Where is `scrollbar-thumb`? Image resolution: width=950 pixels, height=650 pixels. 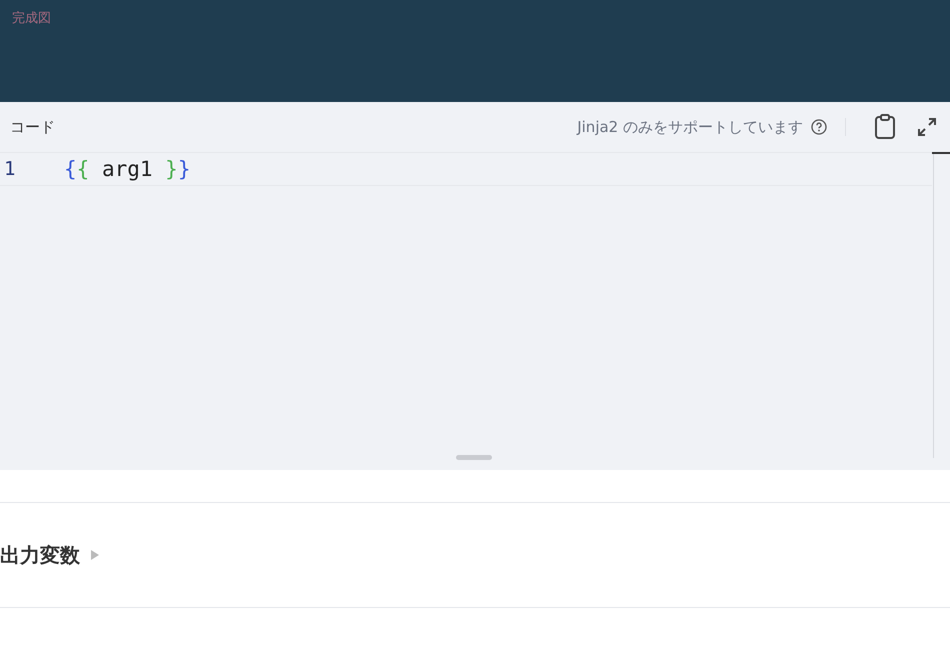 scrollbar-thumb is located at coordinates (941, 153).